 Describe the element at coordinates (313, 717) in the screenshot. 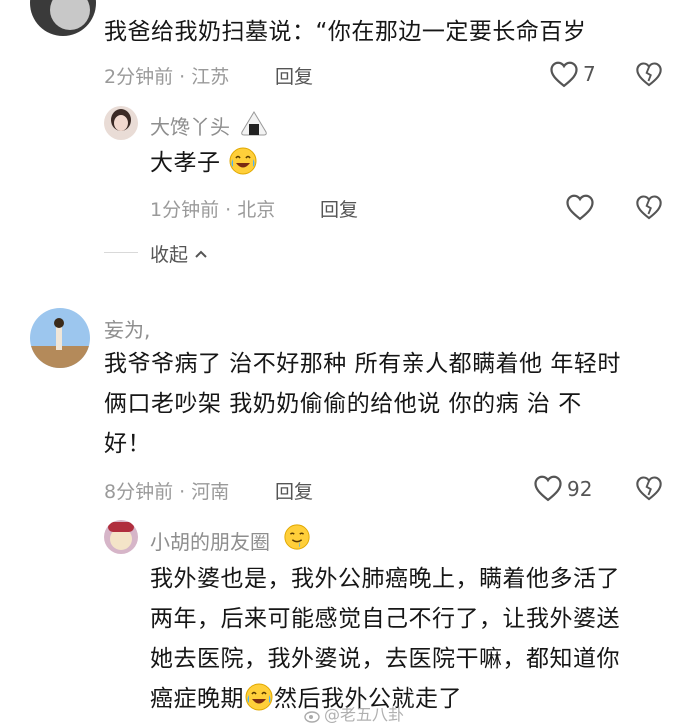

I see `weibo-logo-icon` at that location.